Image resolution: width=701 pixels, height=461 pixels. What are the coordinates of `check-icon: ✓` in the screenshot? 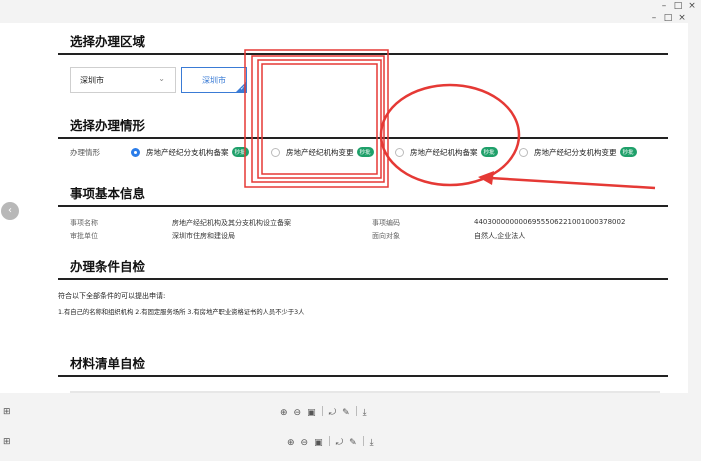 It's located at (242, 88).